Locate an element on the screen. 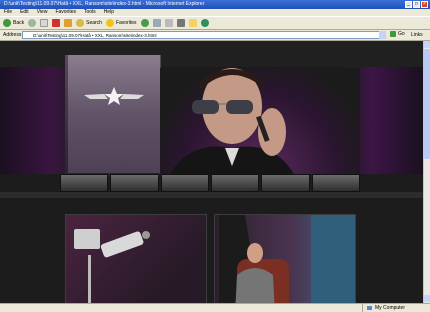  feature-image-businessman is located at coordinates (285, 258).